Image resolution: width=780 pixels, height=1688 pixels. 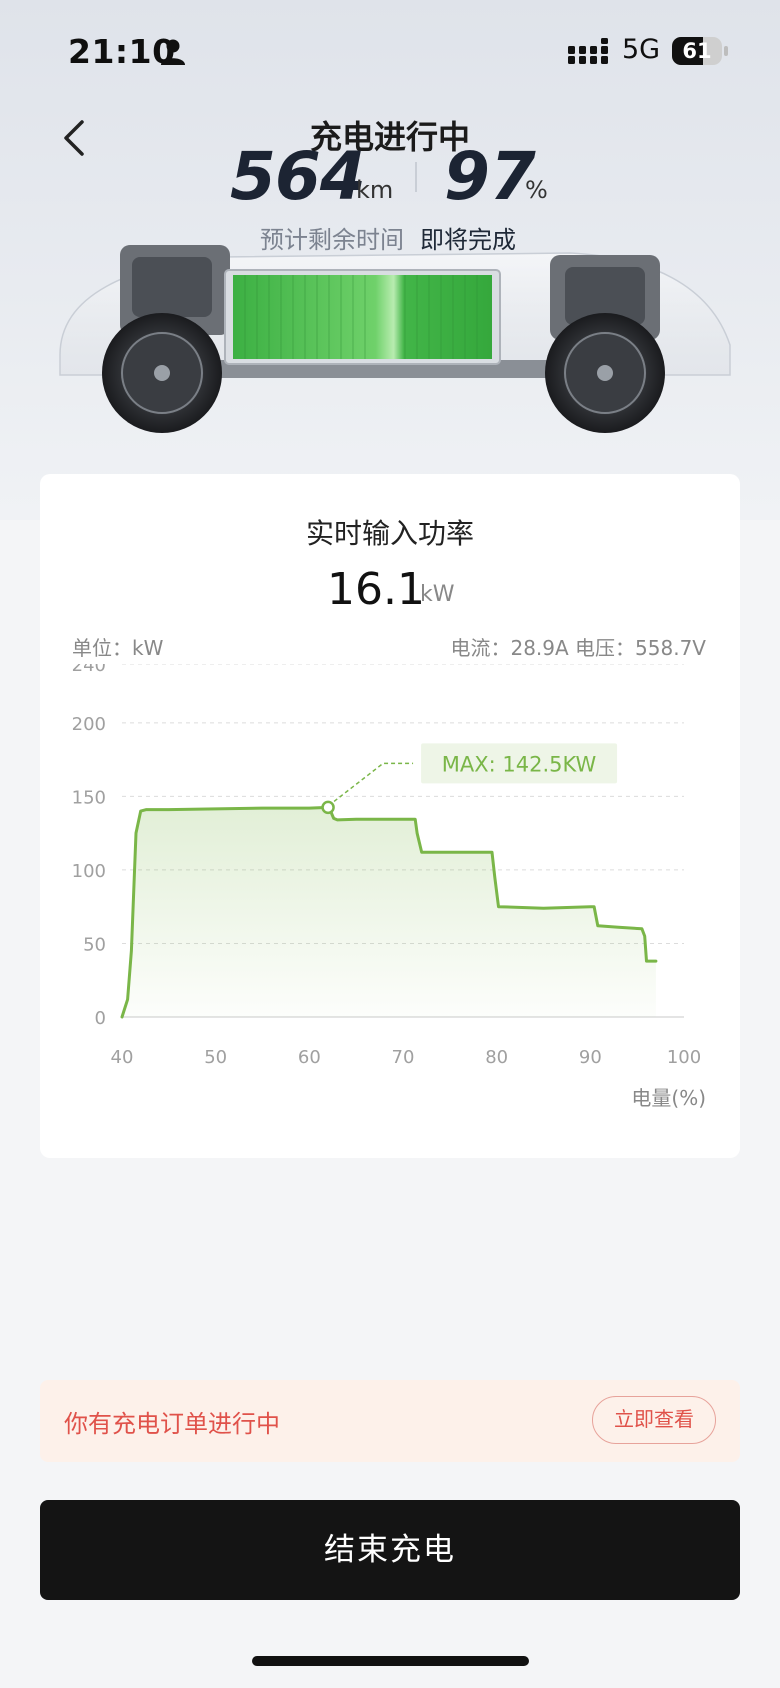 What do you see at coordinates (496, 1057) in the screenshot?
I see `x-tick-label: 80` at bounding box center [496, 1057].